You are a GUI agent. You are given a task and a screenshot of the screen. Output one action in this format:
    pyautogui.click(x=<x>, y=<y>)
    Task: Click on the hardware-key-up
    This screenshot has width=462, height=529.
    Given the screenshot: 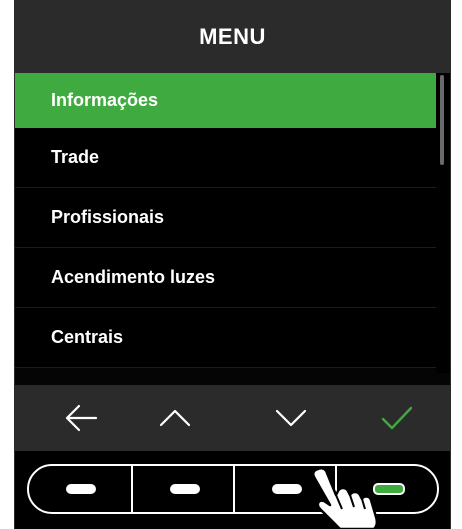 What is the action you would take?
    pyautogui.click(x=184, y=489)
    